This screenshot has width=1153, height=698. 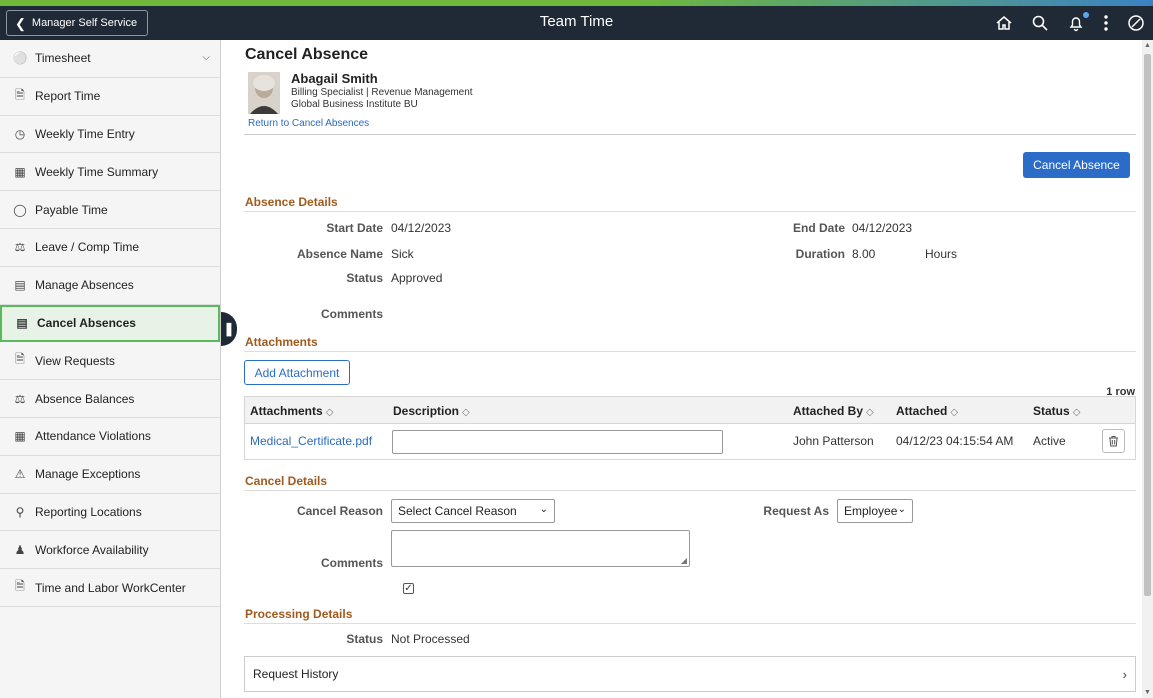 I want to click on page-scrollbar: ▲ ▼, so click(x=1147, y=369).